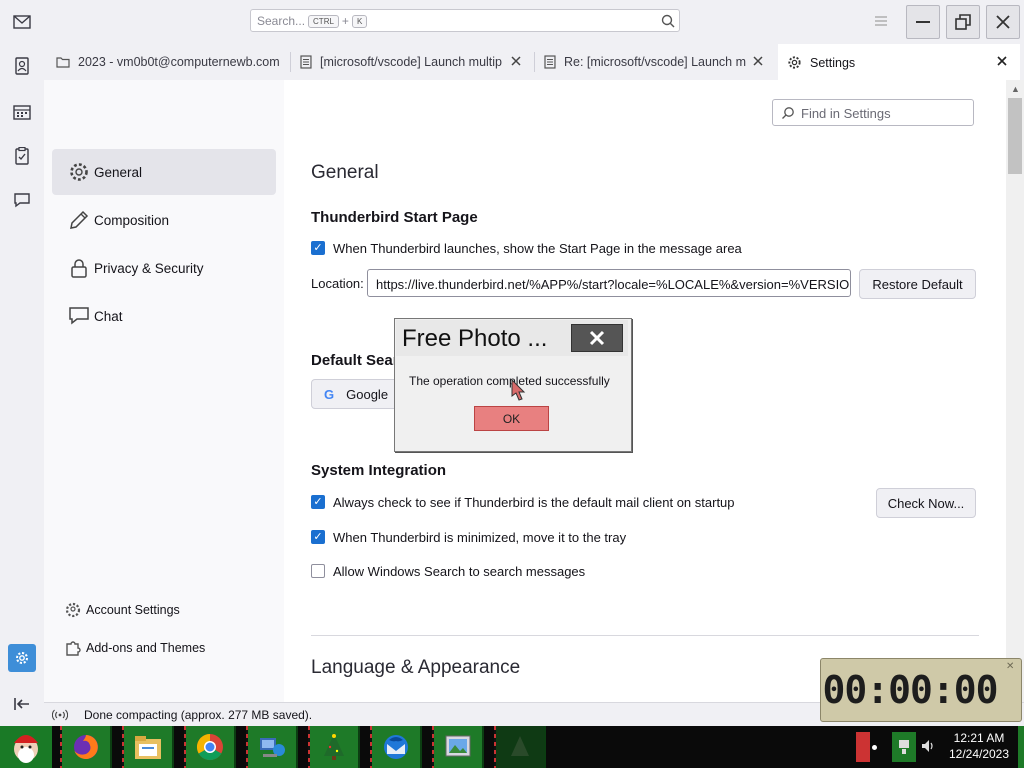 The image size is (1024, 768). Describe the element at coordinates (1021, 747) in the screenshot. I see `show-desktop-button` at that location.